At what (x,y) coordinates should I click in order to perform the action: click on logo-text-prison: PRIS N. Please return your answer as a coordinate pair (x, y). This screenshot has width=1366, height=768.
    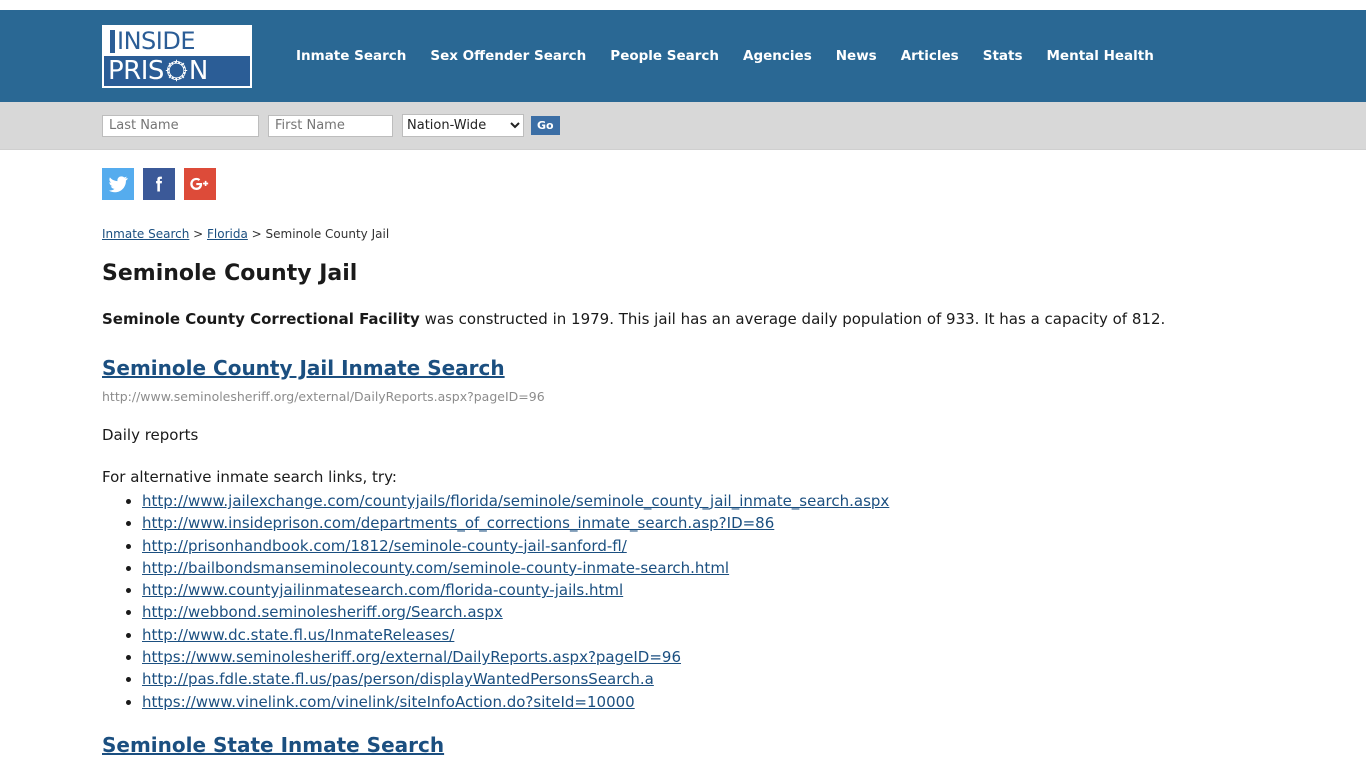
    Looking at the image, I should click on (158, 71).